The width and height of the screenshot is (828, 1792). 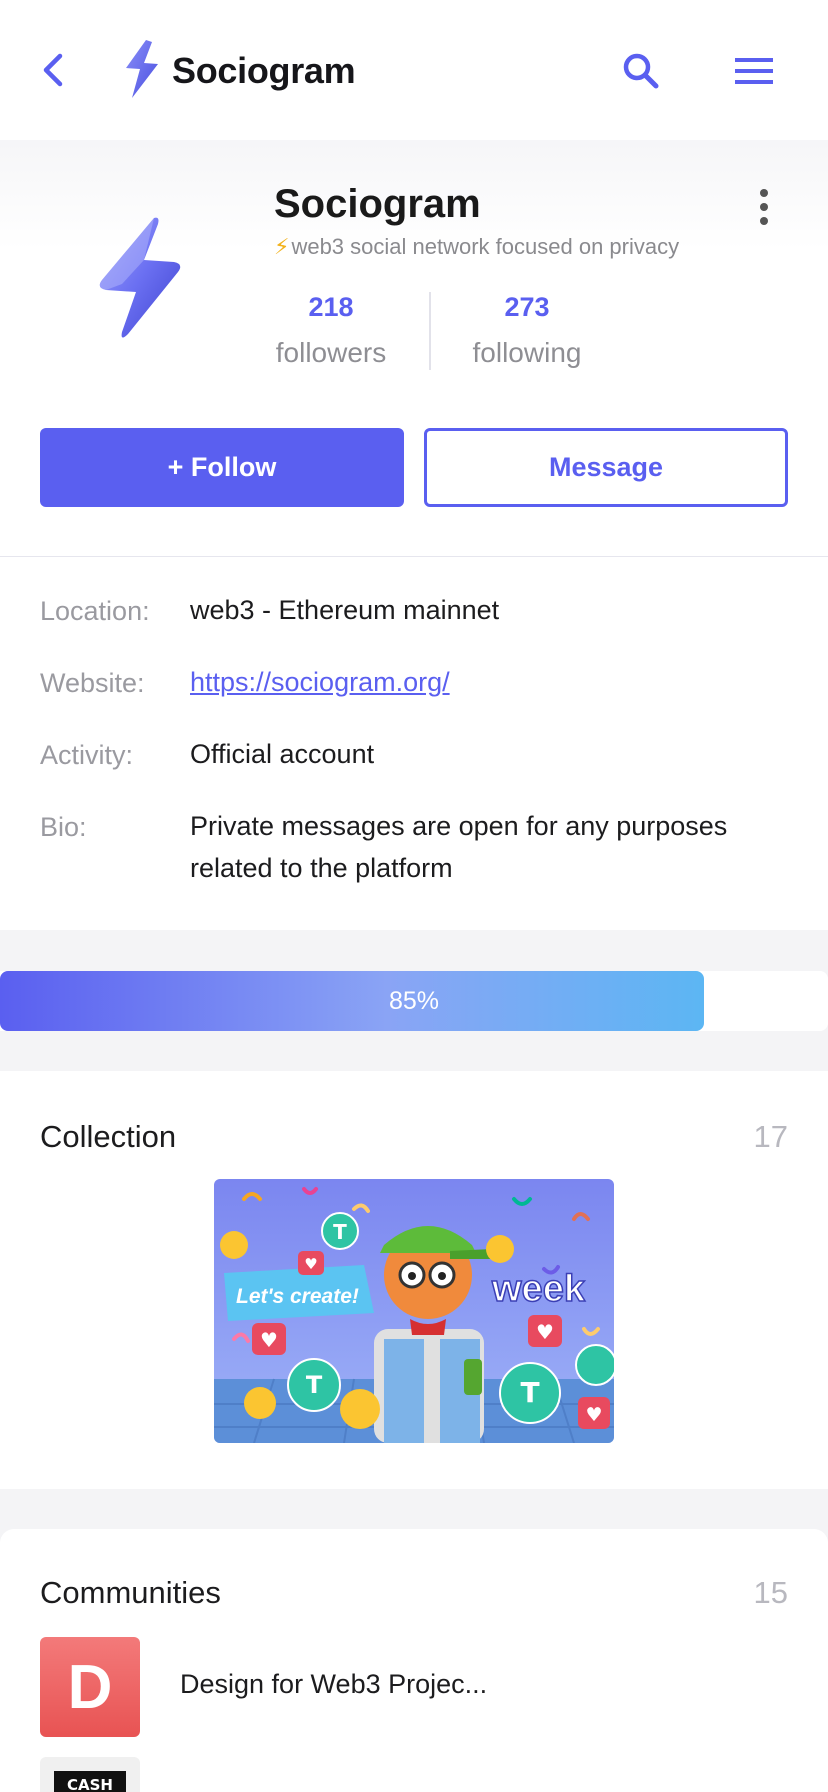 I want to click on collection-item-image: Let's create! week T T T ♥ ♥ ♥ ♥, so click(x=414, y=1311).